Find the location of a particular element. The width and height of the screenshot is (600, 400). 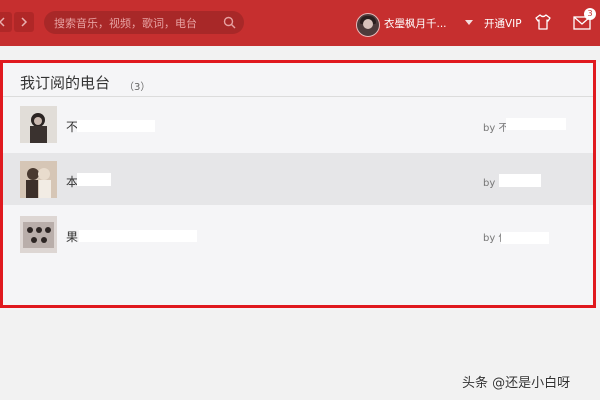

section-count: （3） is located at coordinates (137, 87).